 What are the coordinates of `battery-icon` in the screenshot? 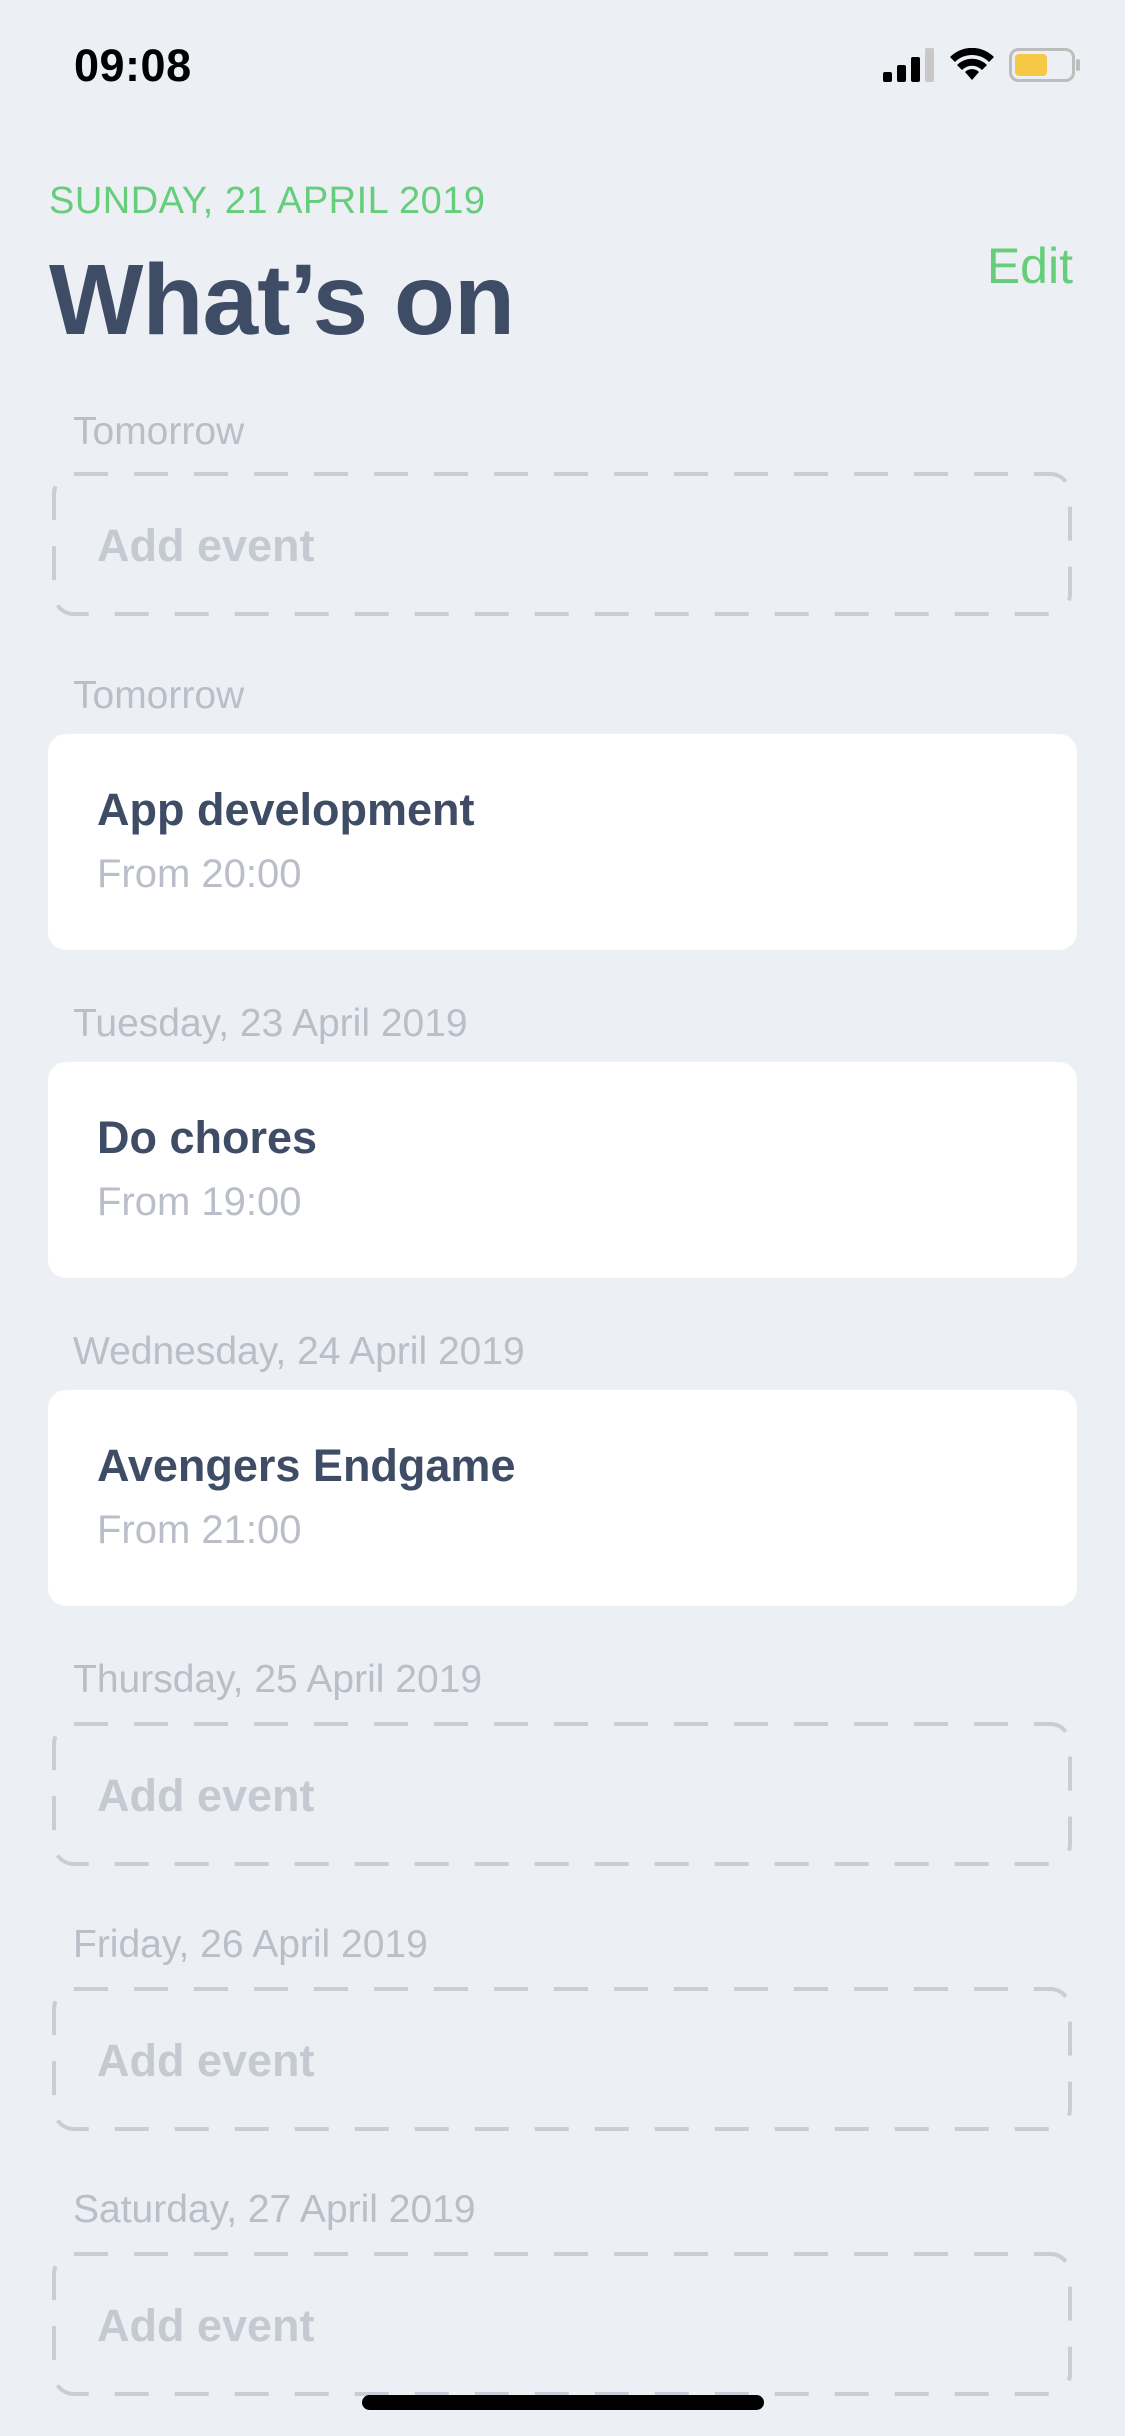 It's located at (1044, 65).